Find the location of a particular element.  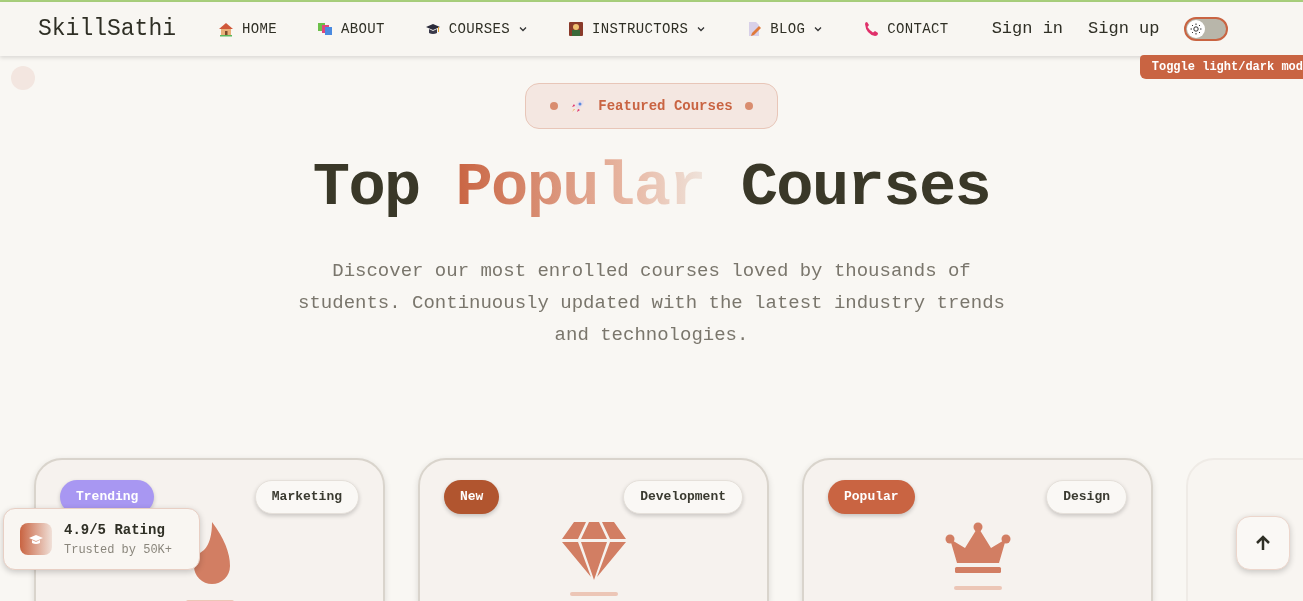

sign-in-link: Sign in is located at coordinates (1027, 29).